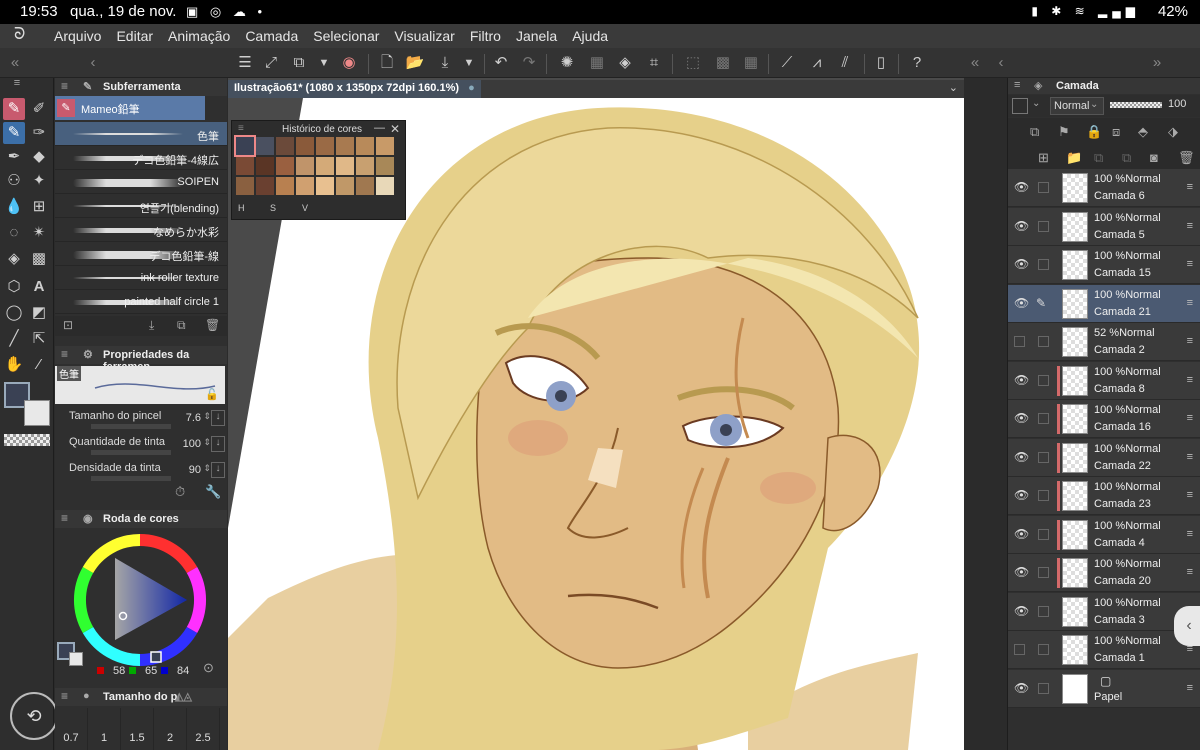 The width and height of the screenshot is (1200, 750). I want to click on expand-icon: », so click(1157, 63).